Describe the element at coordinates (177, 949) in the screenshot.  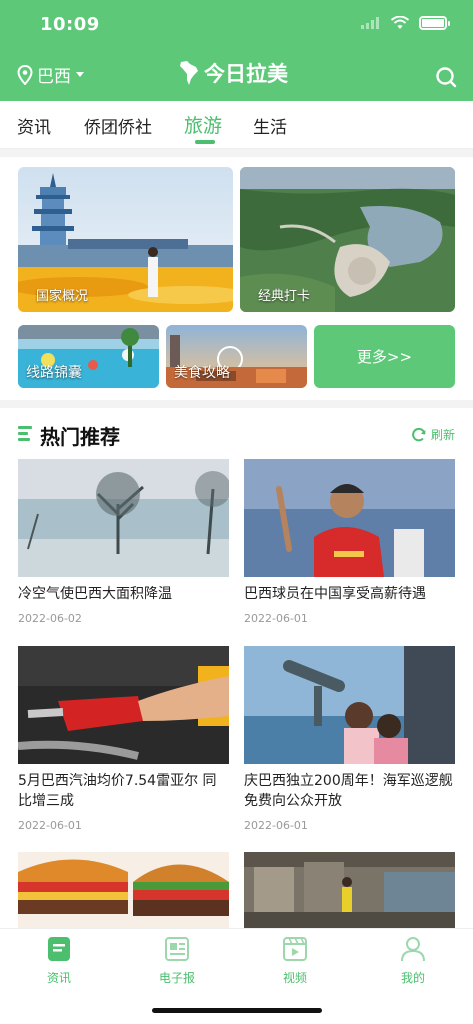
I see `newspaper-icon` at that location.